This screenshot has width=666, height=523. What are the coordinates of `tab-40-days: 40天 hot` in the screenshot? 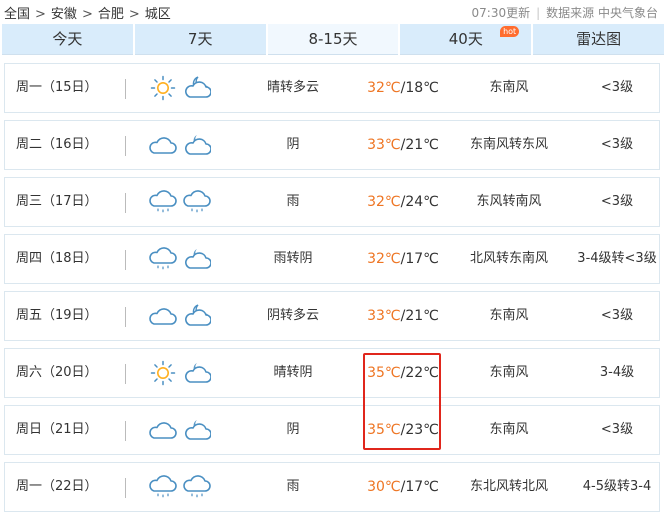 It's located at (466, 39).